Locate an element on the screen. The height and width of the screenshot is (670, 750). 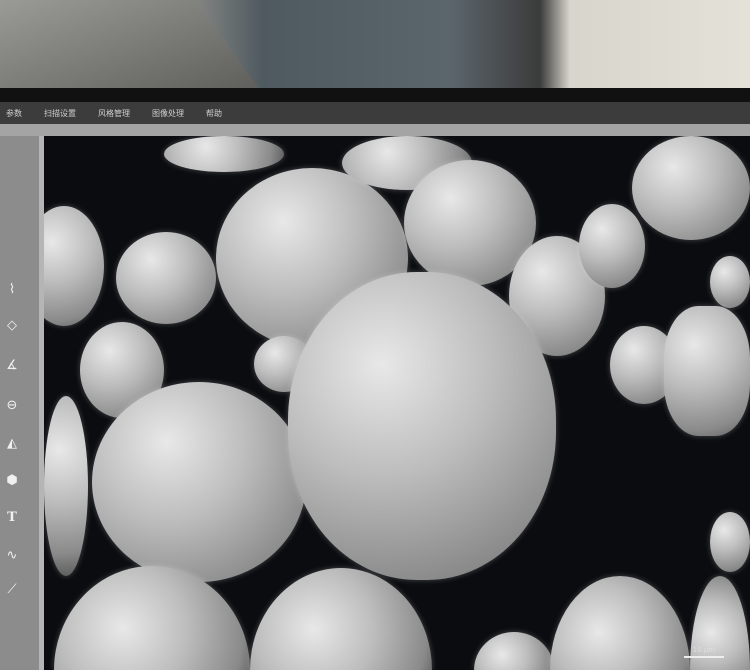
line-tool-icon: ⌇ is located at coordinates (12, 289).